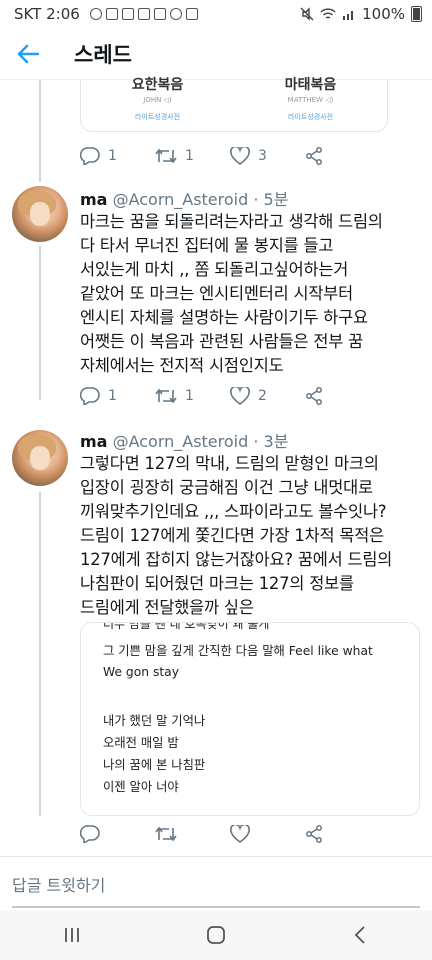 The width and height of the screenshot is (432, 960). What do you see at coordinates (216, 293) in the screenshot?
I see `tweet-text-line: 같았어 또 마크는 엔시티멘터리 시작부터` at bounding box center [216, 293].